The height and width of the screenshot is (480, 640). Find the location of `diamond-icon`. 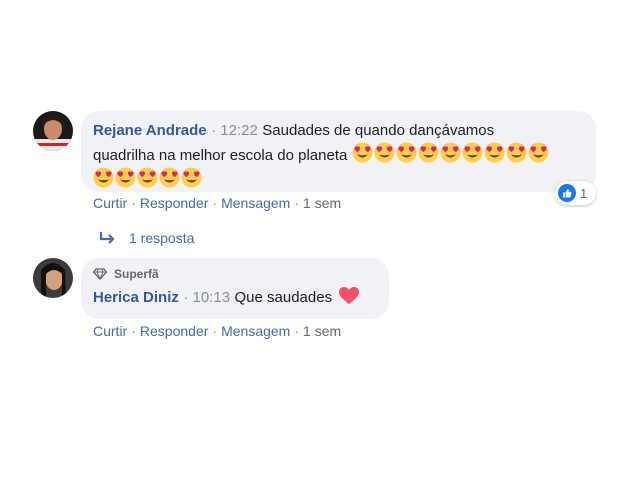

diamond-icon is located at coordinates (100, 274).